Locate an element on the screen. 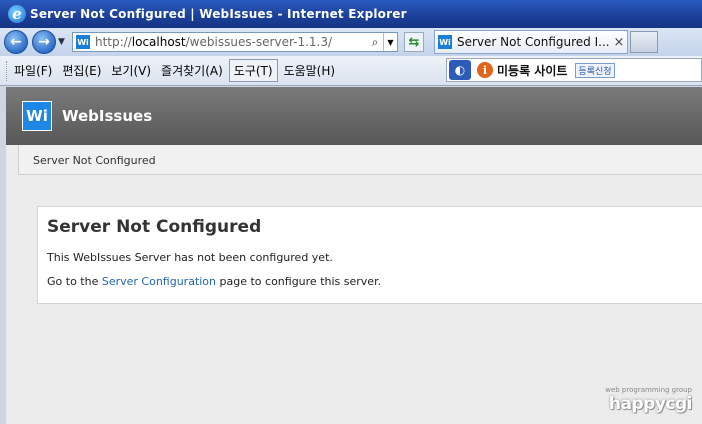 The width and height of the screenshot is (702, 424). watermark-tagline: web programming group is located at coordinates (648, 390).